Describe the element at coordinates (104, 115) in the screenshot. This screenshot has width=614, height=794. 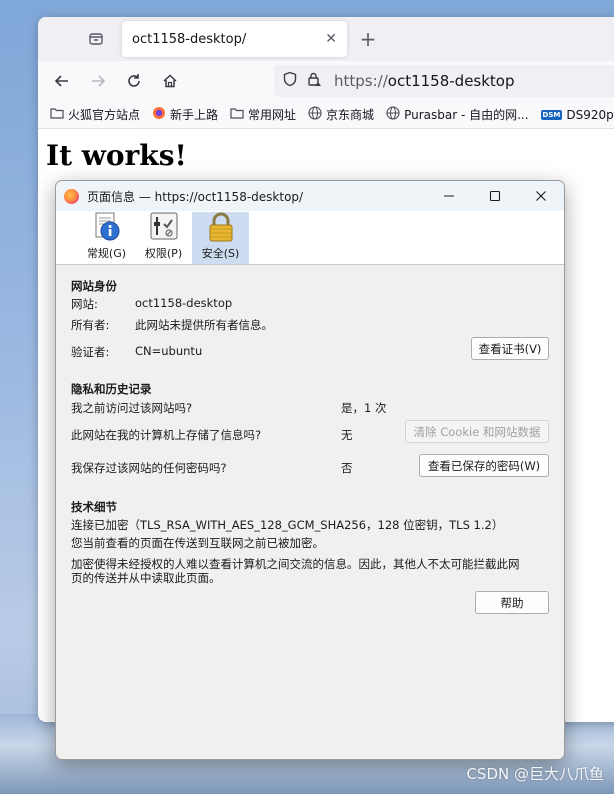
I see `bookmark-label: 火狐官方站点` at that location.